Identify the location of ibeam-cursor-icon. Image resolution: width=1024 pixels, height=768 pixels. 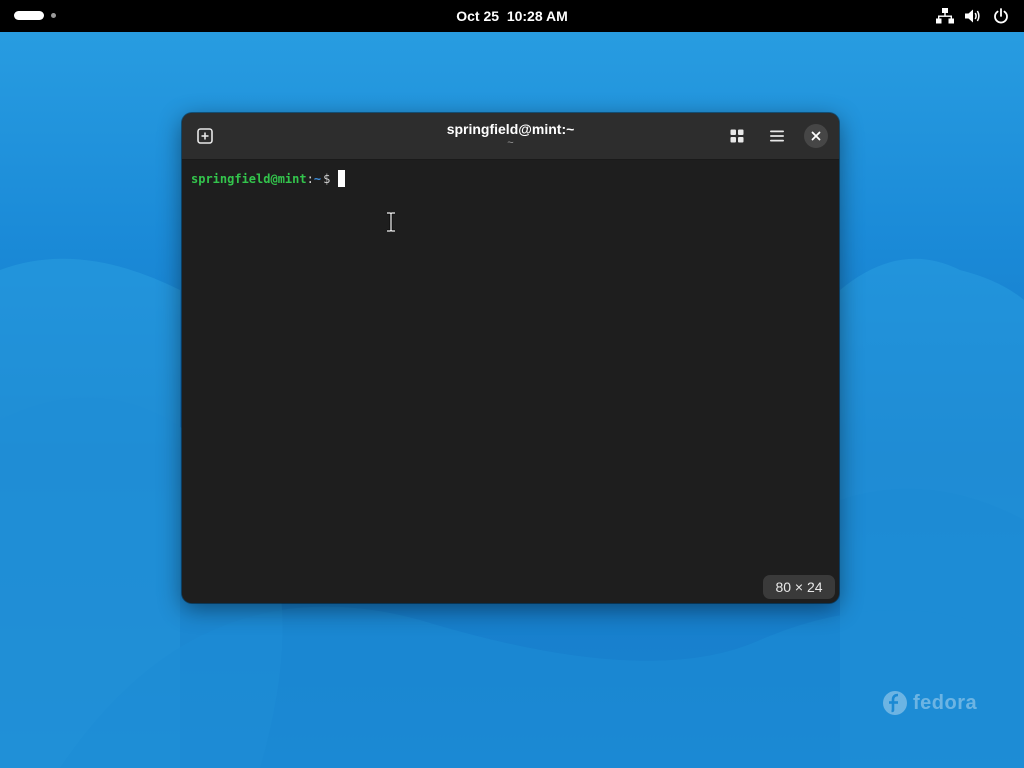
(391, 222).